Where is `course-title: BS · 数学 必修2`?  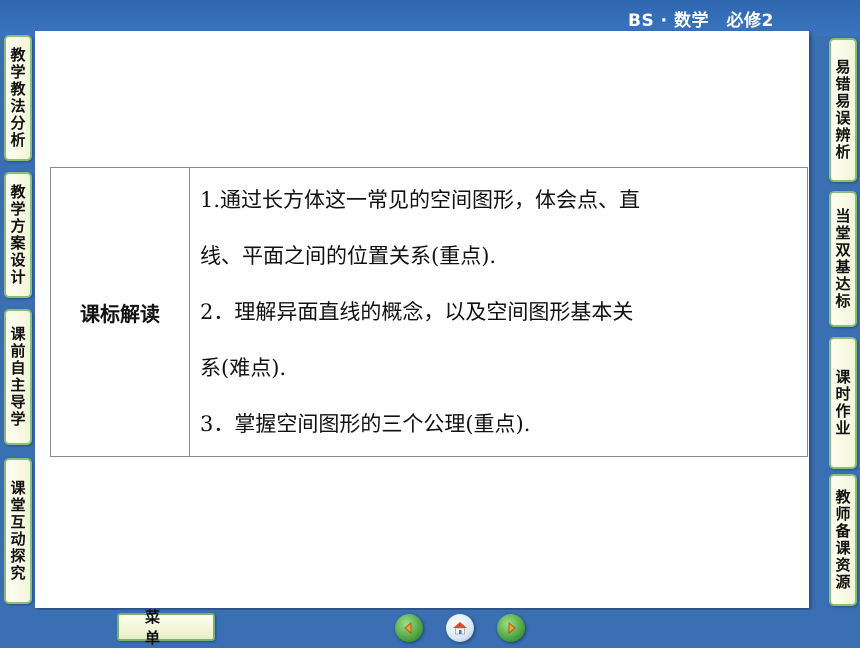
course-title: BS · 数学 必修2 is located at coordinates (701, 21).